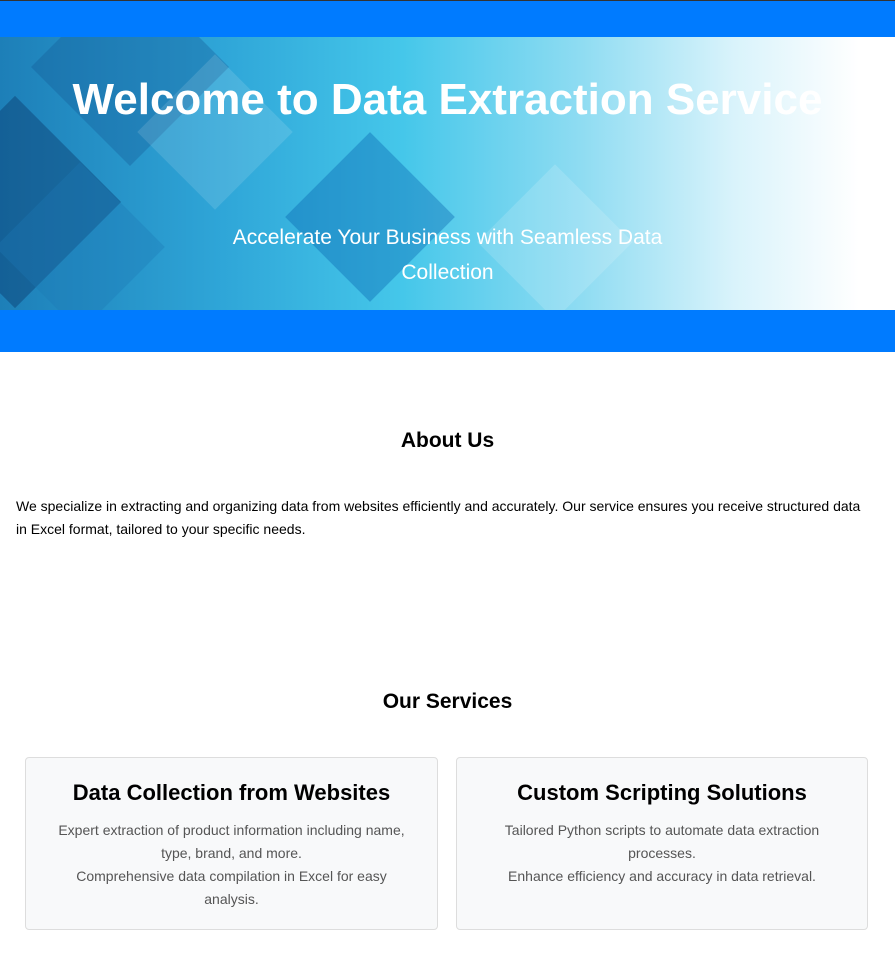 This screenshot has height=970, width=895. Describe the element at coordinates (447, 18) in the screenshot. I see `header-bar` at that location.